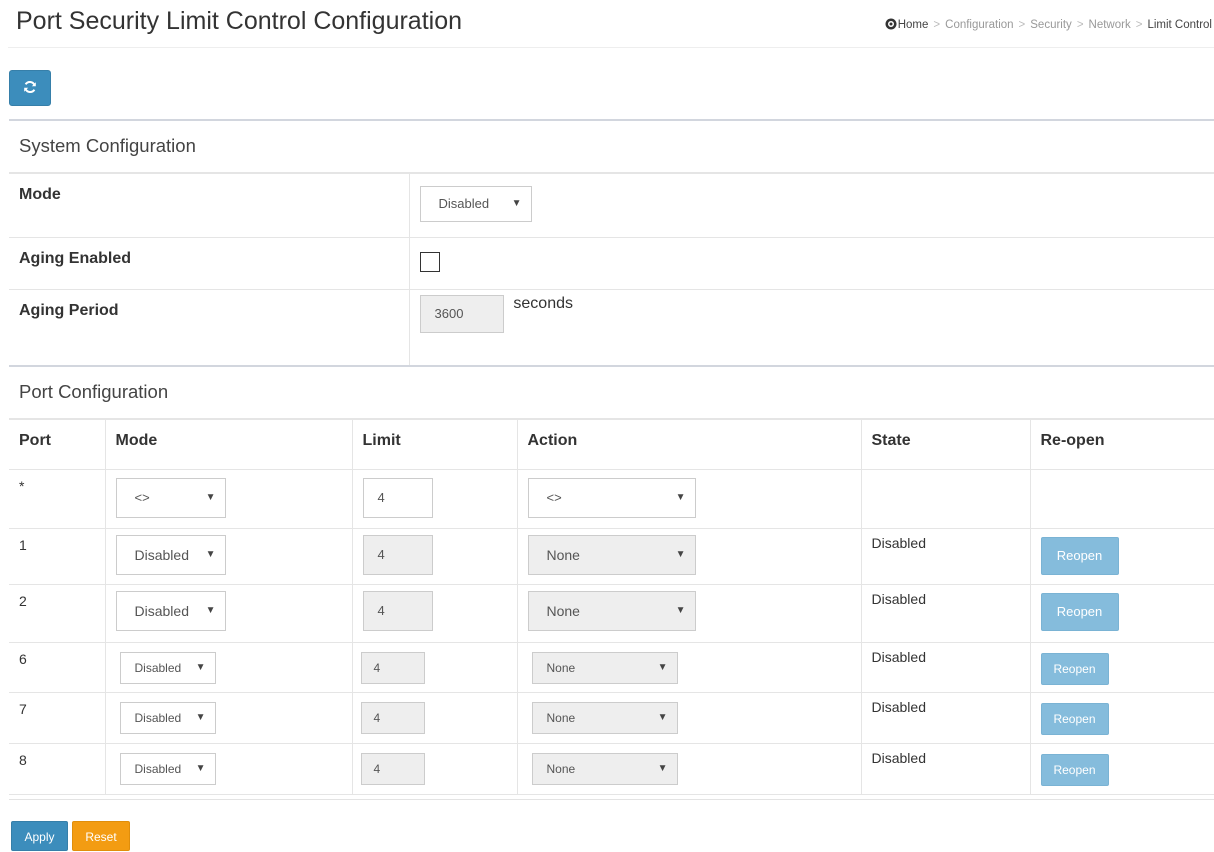  Describe the element at coordinates (39, 836) in the screenshot. I see `apply-button: Apply` at that location.